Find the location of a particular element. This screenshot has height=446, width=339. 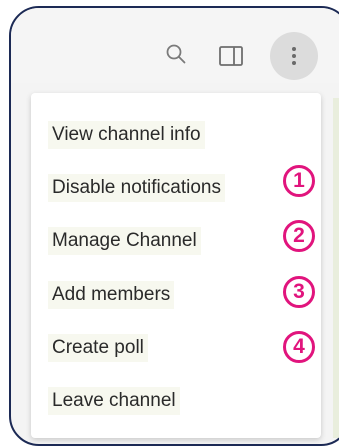

step-badge-2: 2 is located at coordinates (299, 236).